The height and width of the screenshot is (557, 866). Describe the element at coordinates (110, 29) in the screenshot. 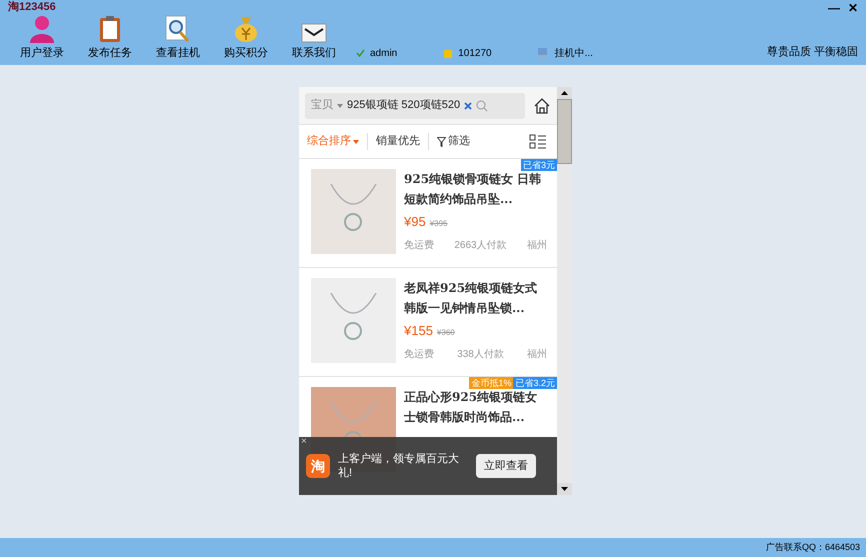

I see `clipboard-icon` at that location.